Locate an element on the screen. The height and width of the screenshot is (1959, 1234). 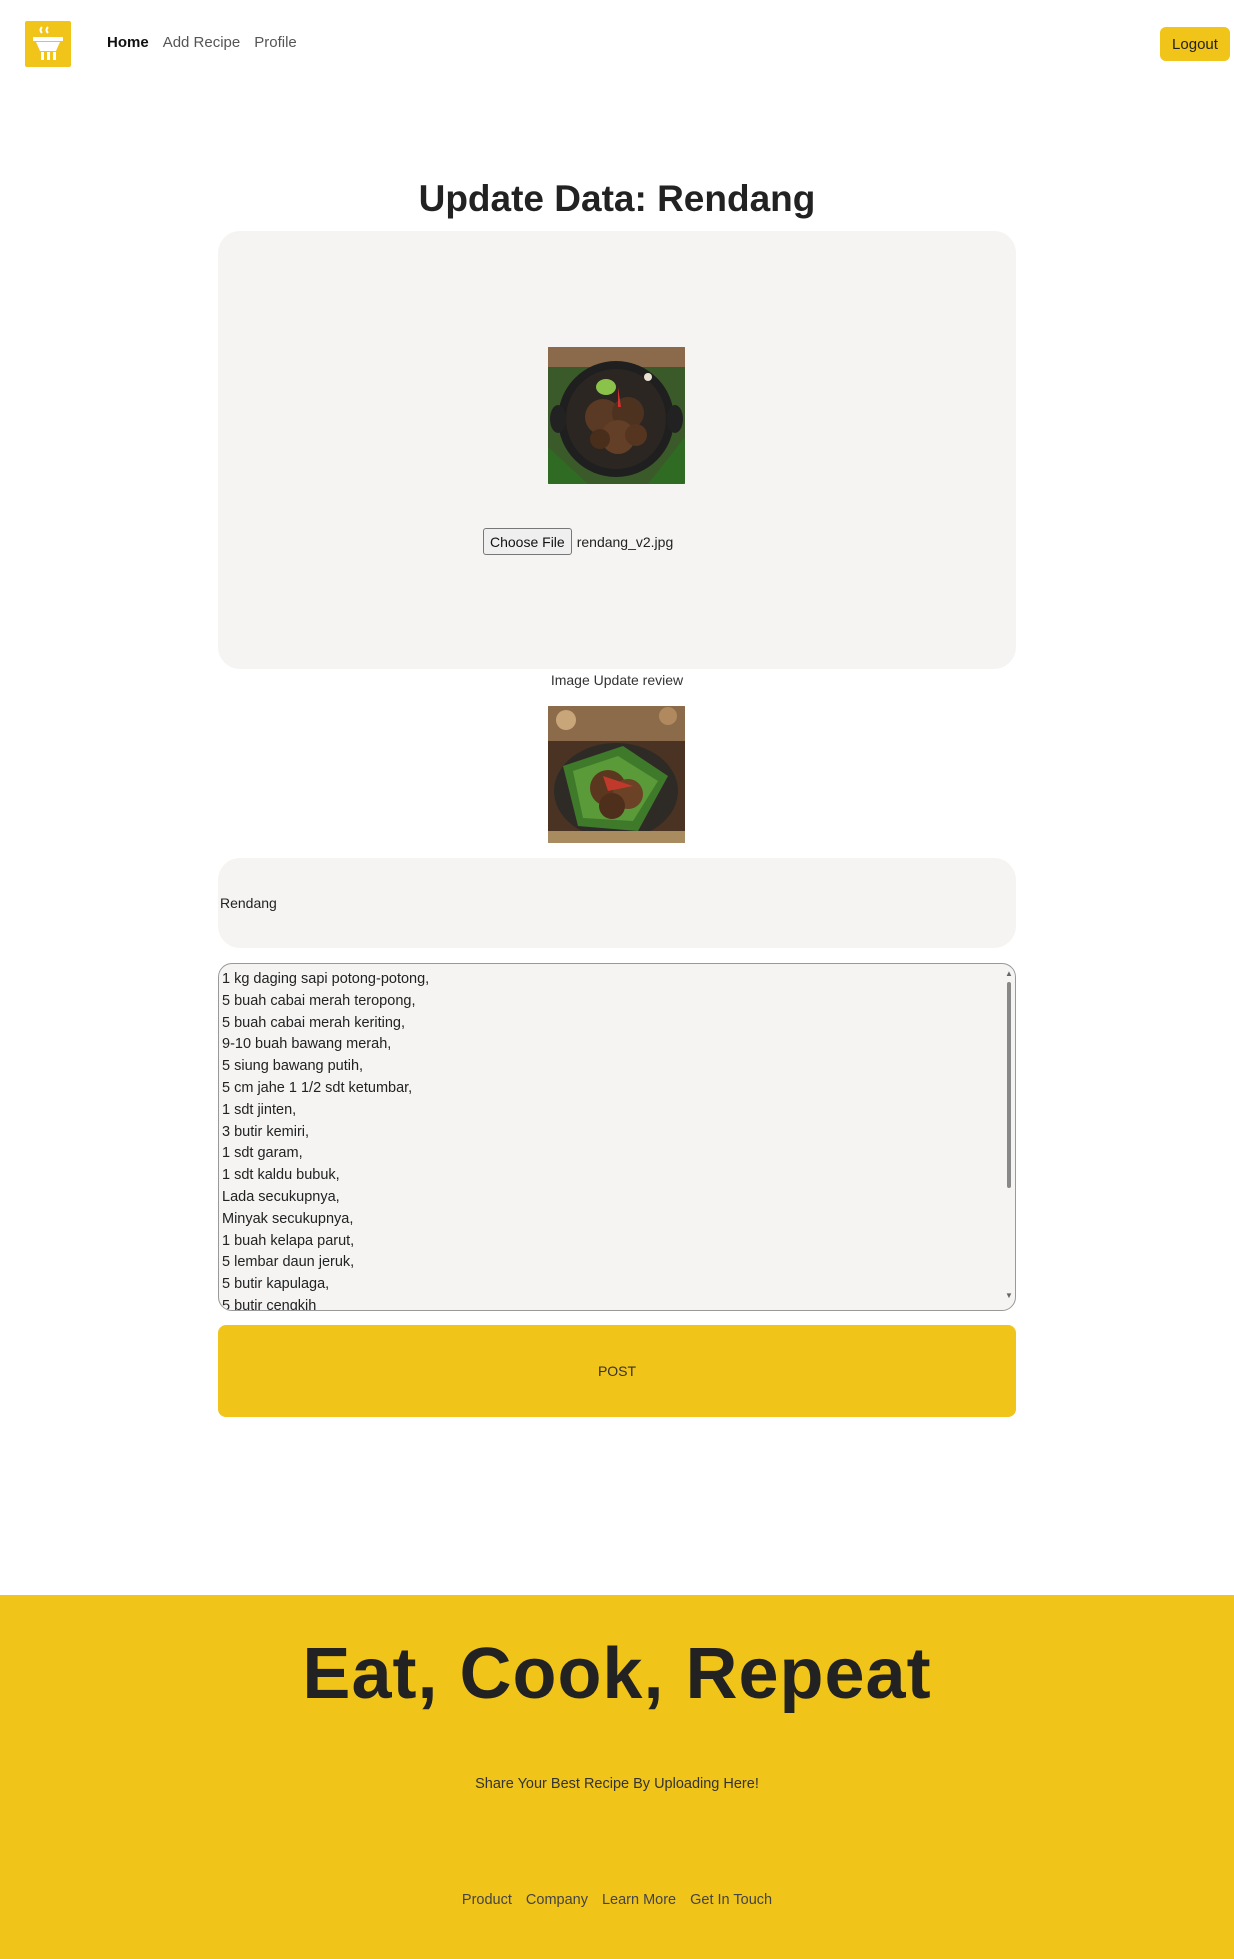
selected-file-name: rendang_v2.jpg is located at coordinates (625, 541).